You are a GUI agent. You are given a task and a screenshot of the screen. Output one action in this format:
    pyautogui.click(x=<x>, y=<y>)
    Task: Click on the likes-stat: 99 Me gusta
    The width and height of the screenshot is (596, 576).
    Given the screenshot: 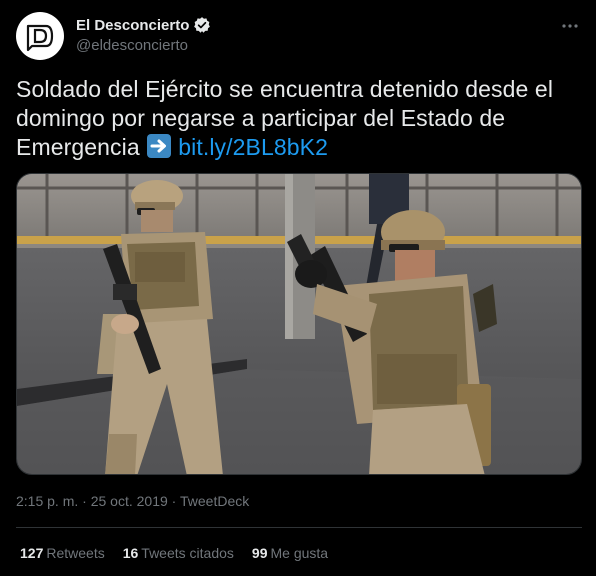 What is the action you would take?
    pyautogui.click(x=290, y=553)
    